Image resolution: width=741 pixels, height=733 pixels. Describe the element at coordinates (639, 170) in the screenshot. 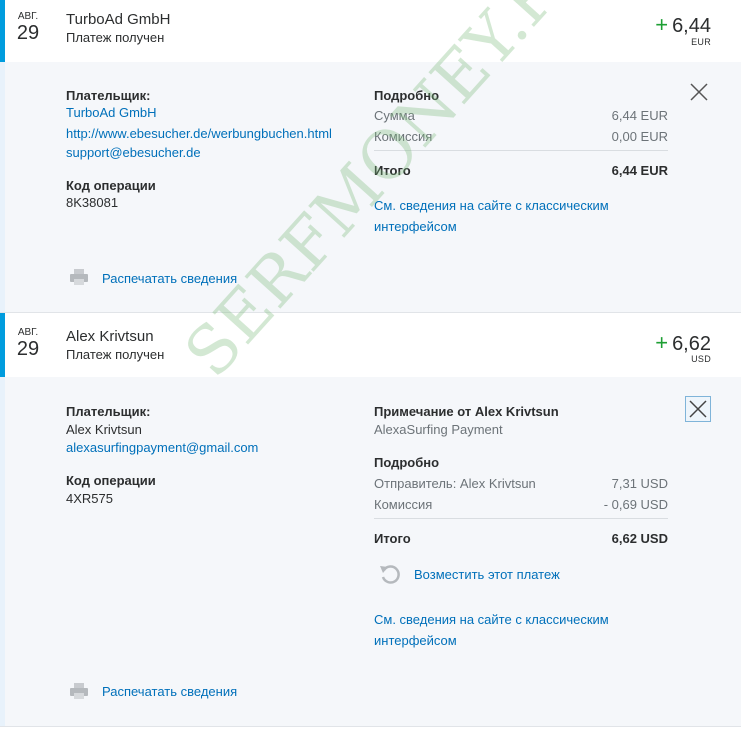

I see `total-value: 6,44 EUR` at that location.